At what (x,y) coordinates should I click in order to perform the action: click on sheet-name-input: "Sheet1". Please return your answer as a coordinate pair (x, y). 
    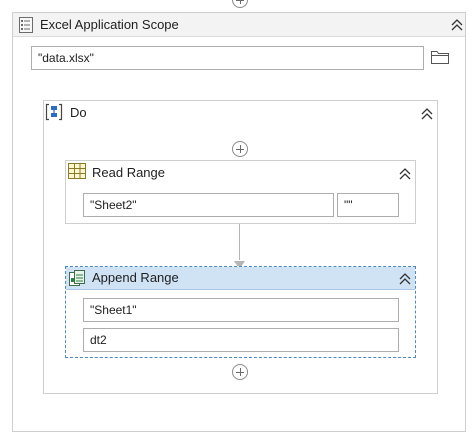
    Looking at the image, I should click on (241, 310).